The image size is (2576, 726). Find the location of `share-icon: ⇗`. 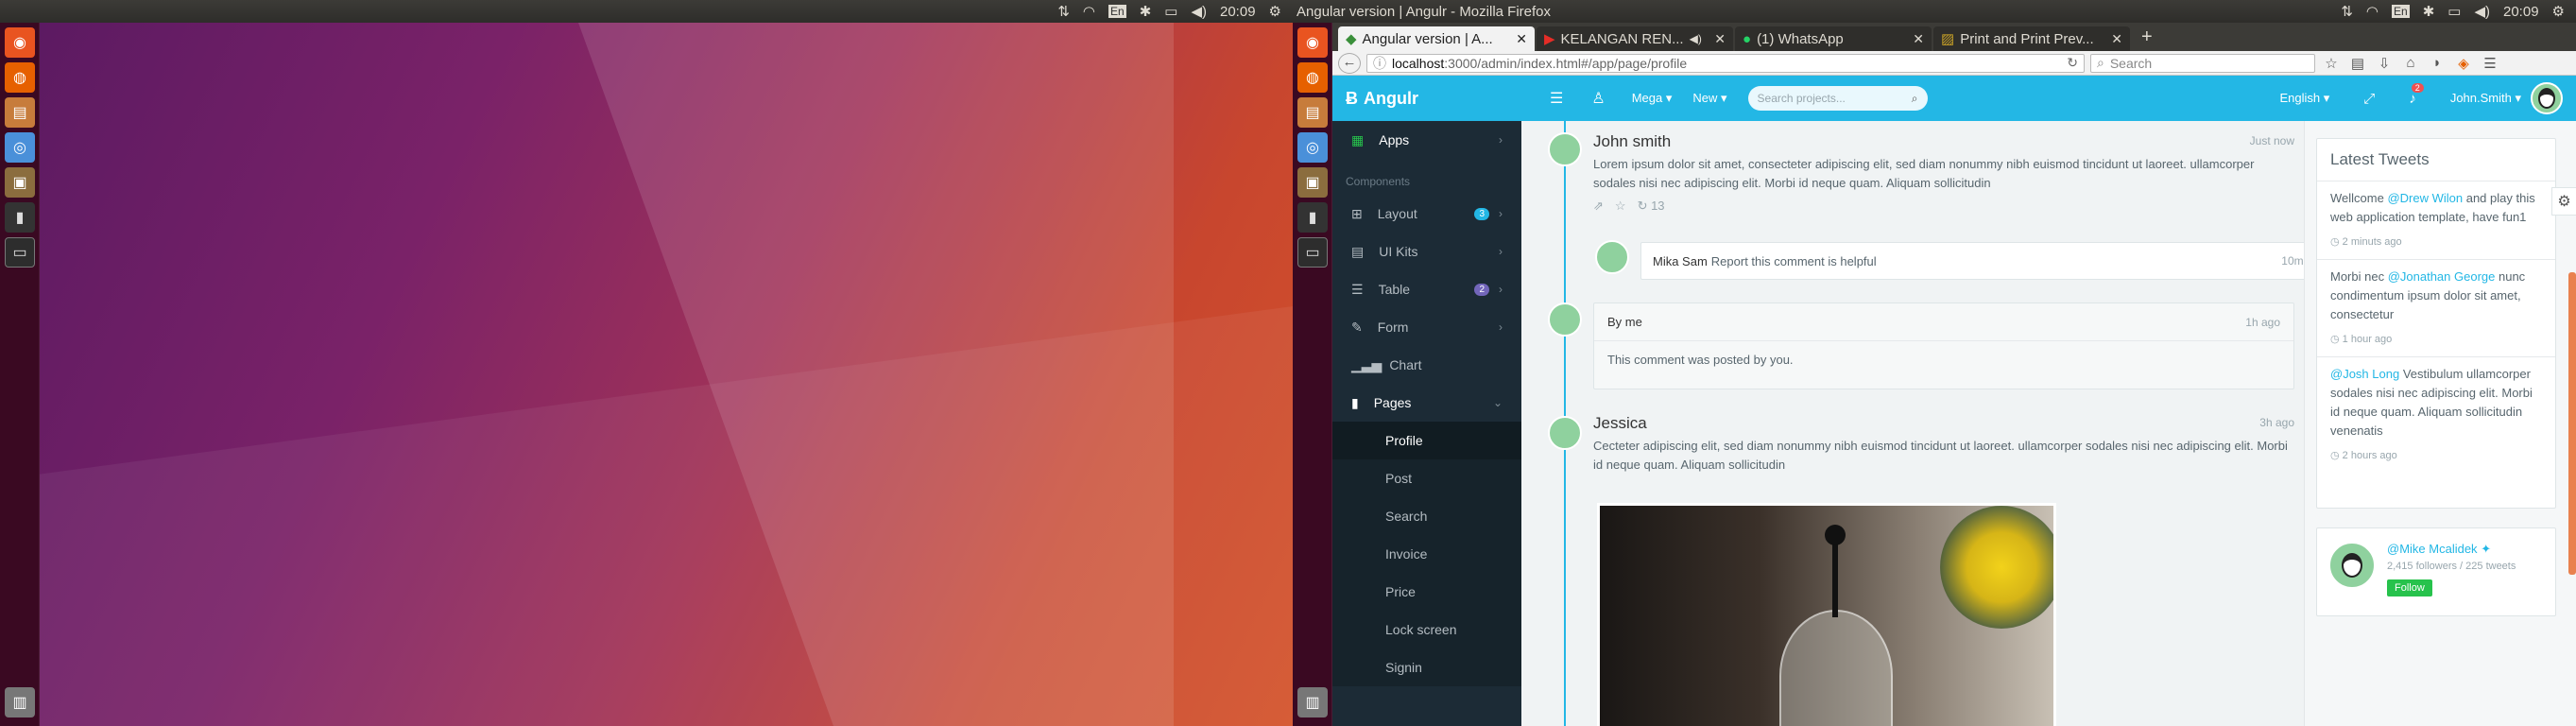

share-icon: ⇗ is located at coordinates (1598, 206).